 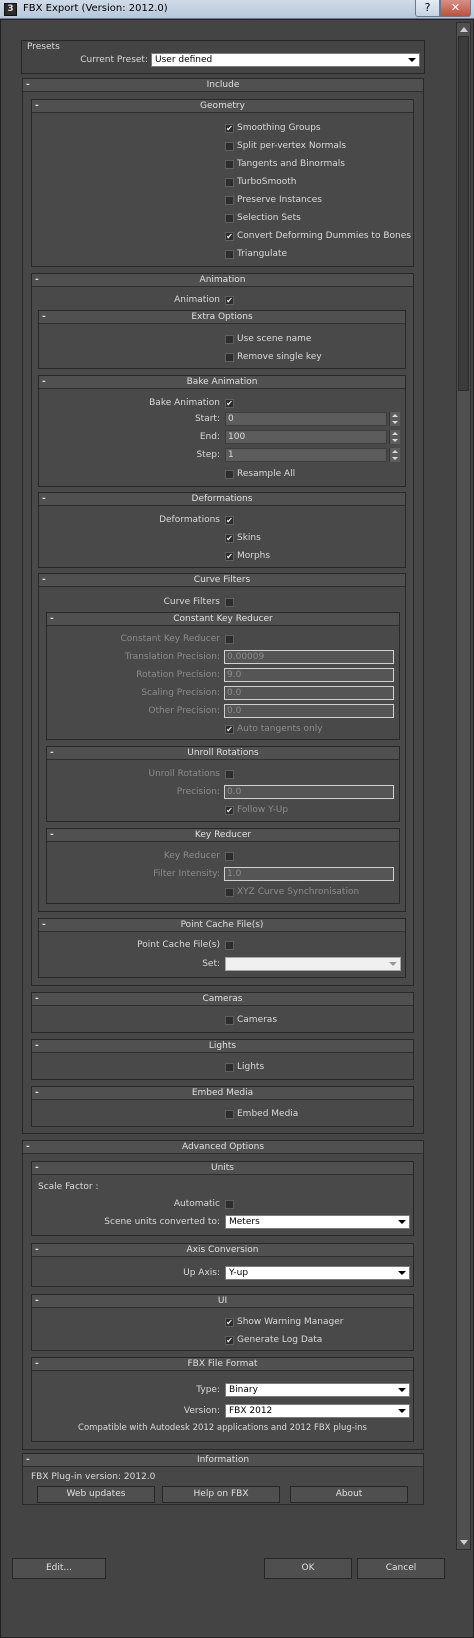 I want to click on help-button: ?, so click(x=427, y=8).